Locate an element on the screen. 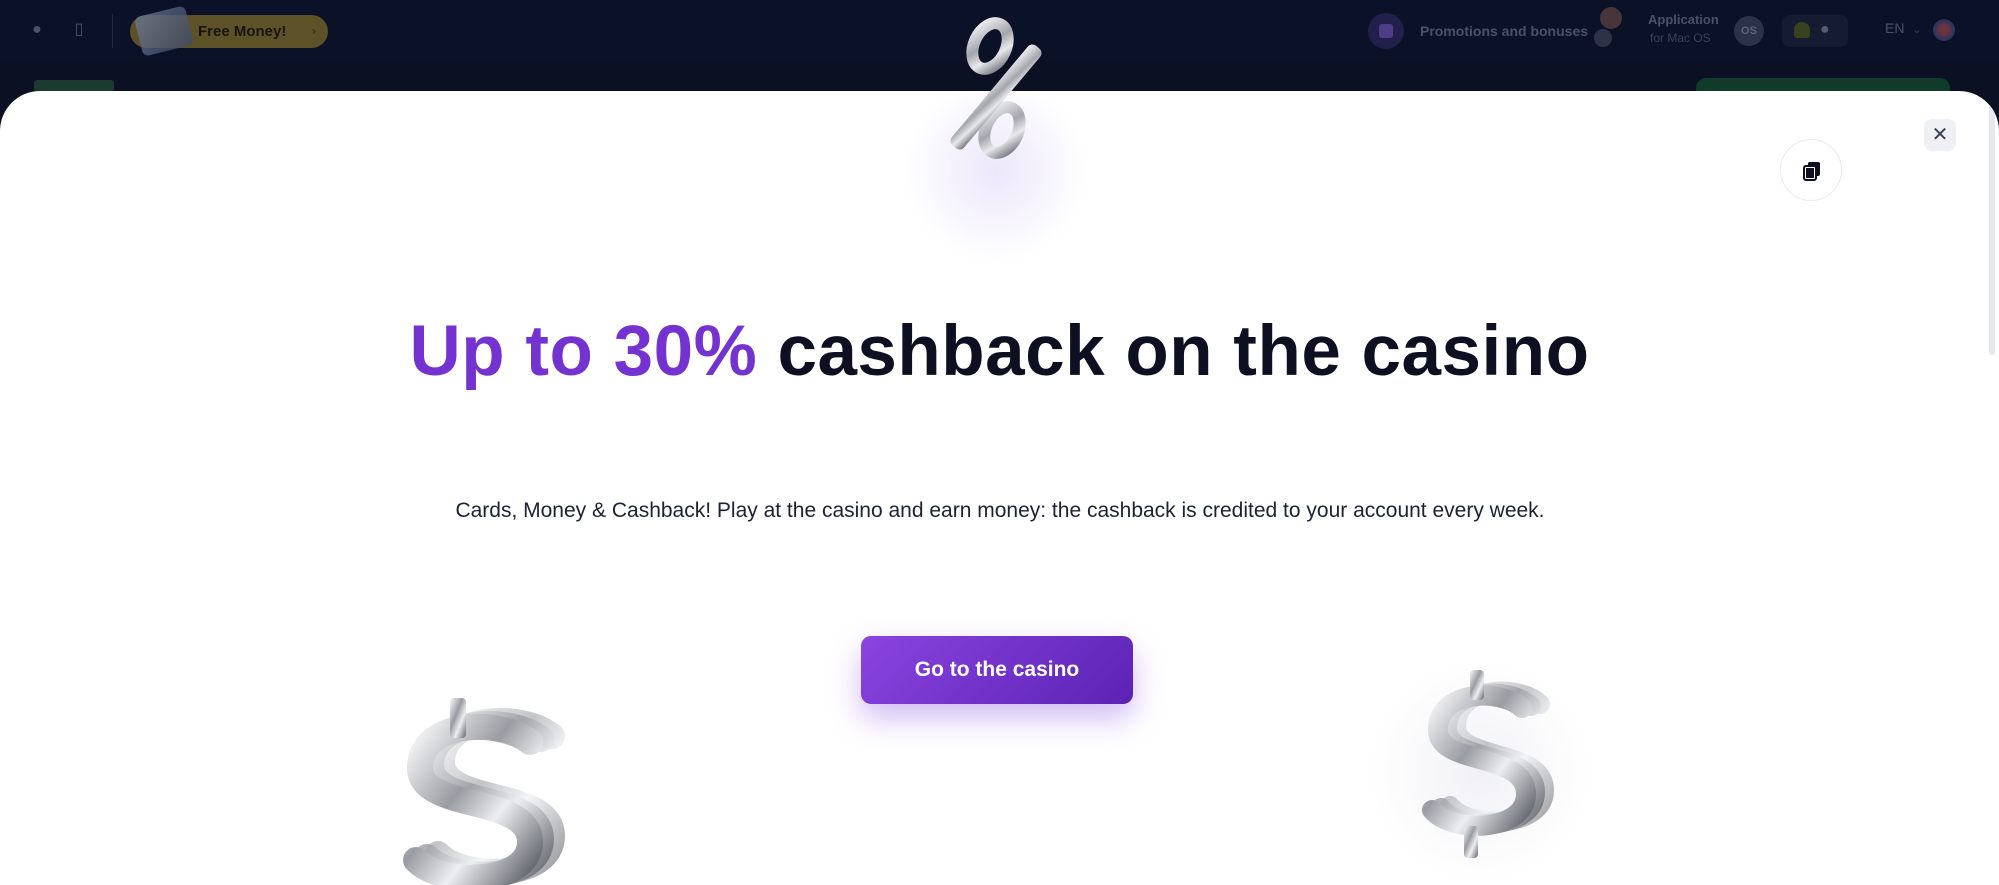  chevron-right-icon: › is located at coordinates (314, 31).